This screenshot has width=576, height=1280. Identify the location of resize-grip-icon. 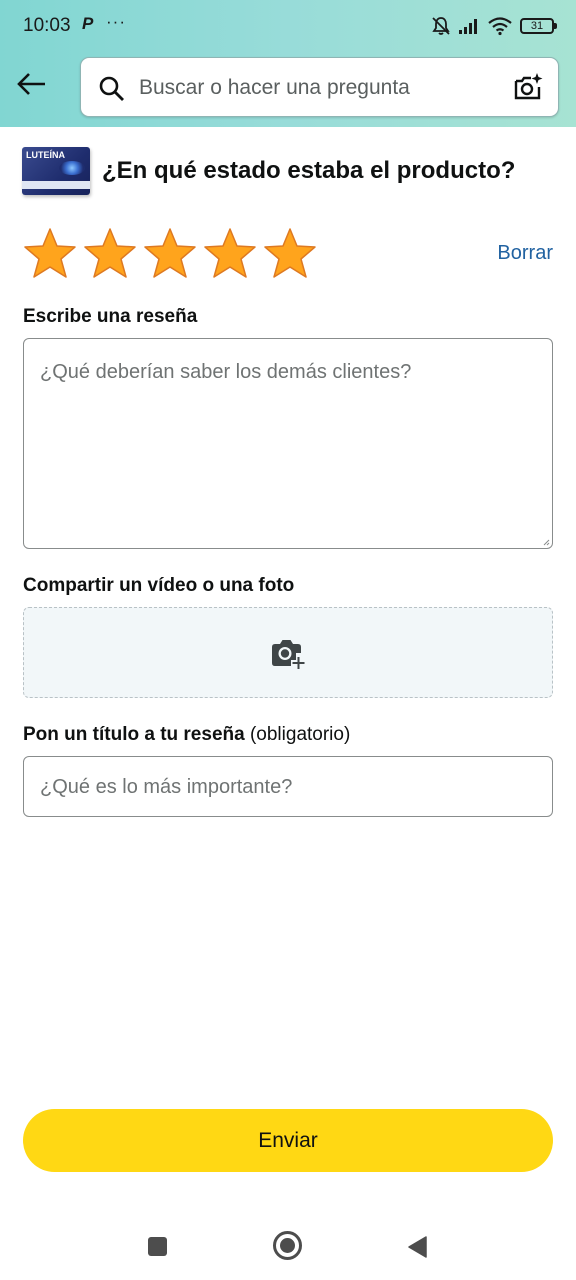
(546, 542).